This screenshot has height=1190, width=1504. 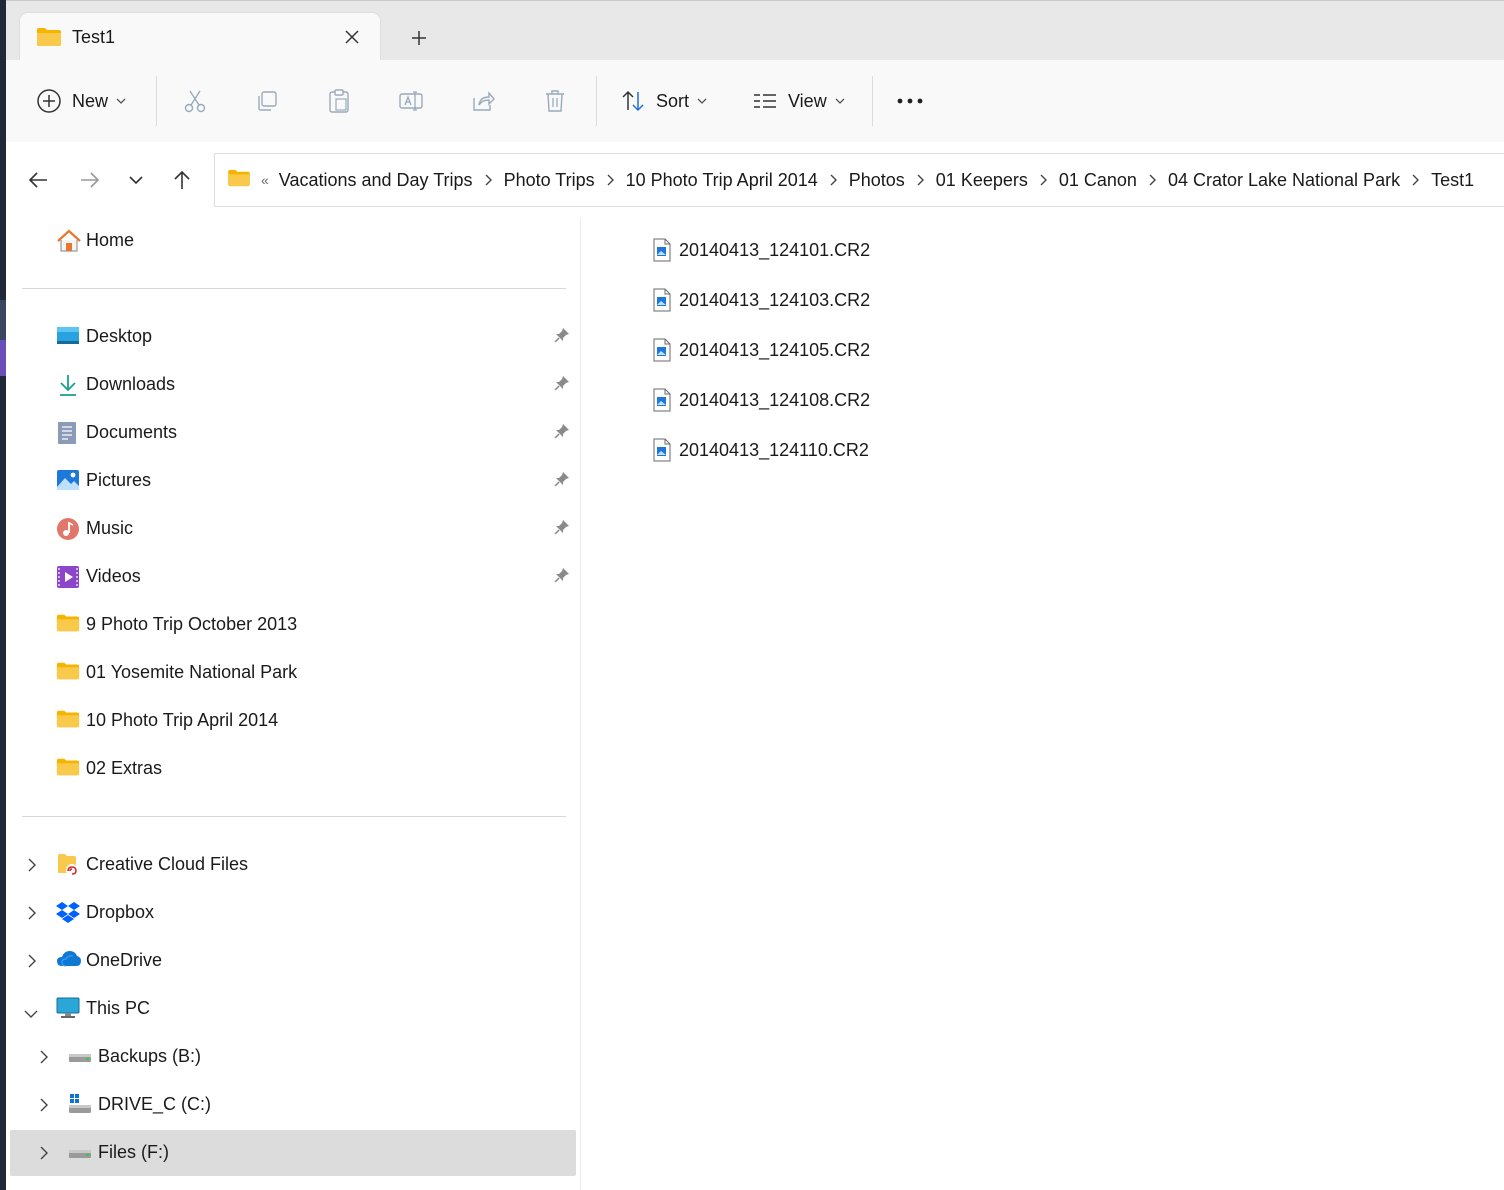 I want to click on list-item: 20140413_124101.CR2, so click(x=761, y=250).